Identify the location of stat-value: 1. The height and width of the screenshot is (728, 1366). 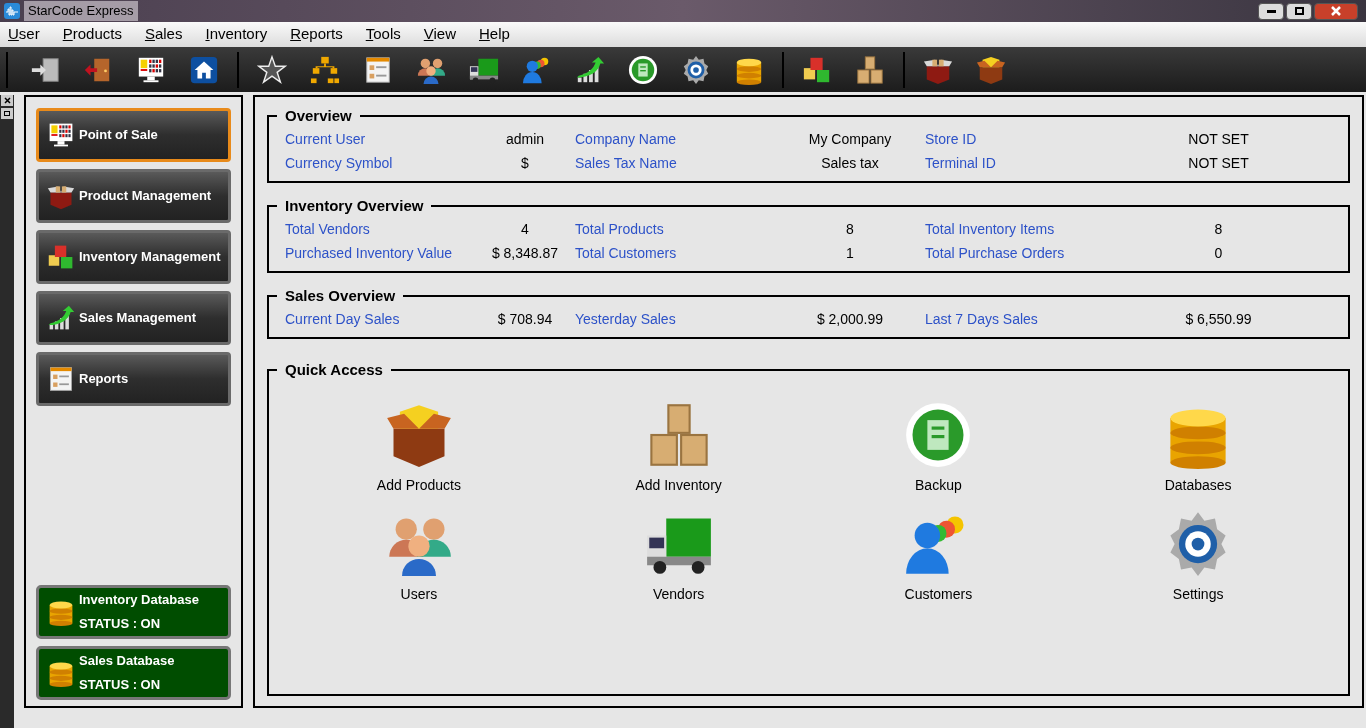
(850, 253).